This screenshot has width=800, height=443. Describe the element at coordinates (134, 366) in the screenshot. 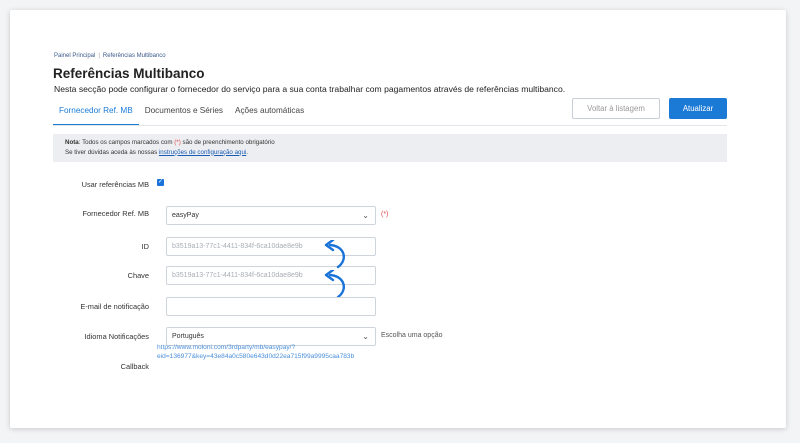

I see `callback-label: Callback` at that location.